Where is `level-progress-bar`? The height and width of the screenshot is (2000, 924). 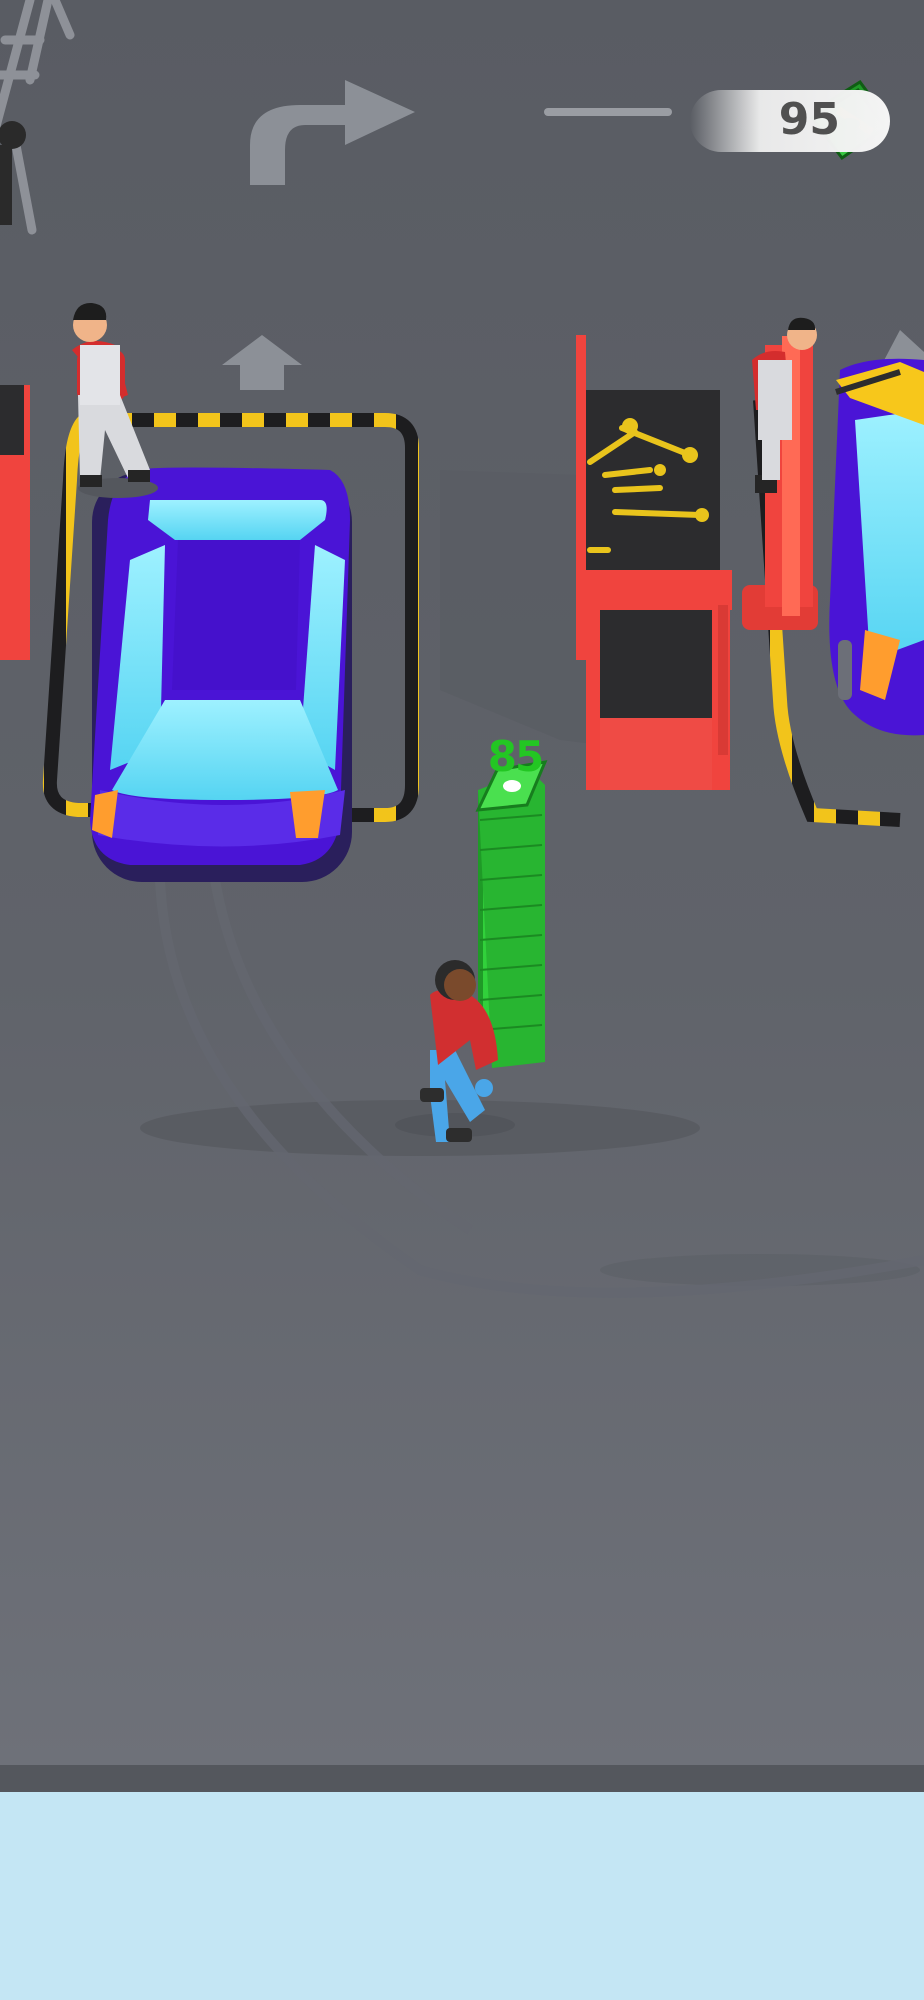 level-progress-bar is located at coordinates (608, 112).